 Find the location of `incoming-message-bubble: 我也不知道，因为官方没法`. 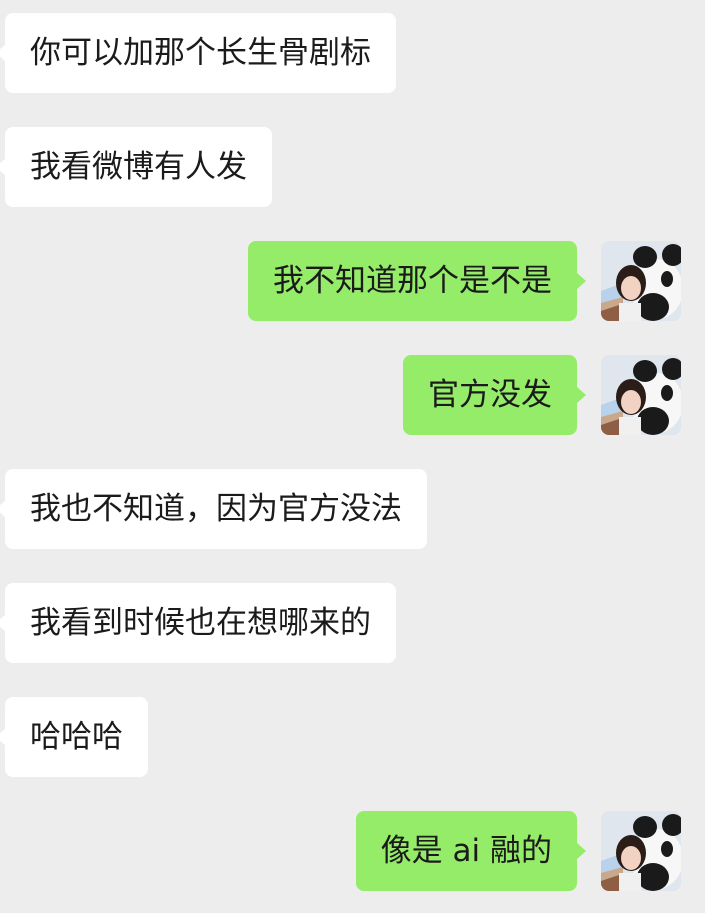

incoming-message-bubble: 我也不知道，因为官方没法 is located at coordinates (213, 509).